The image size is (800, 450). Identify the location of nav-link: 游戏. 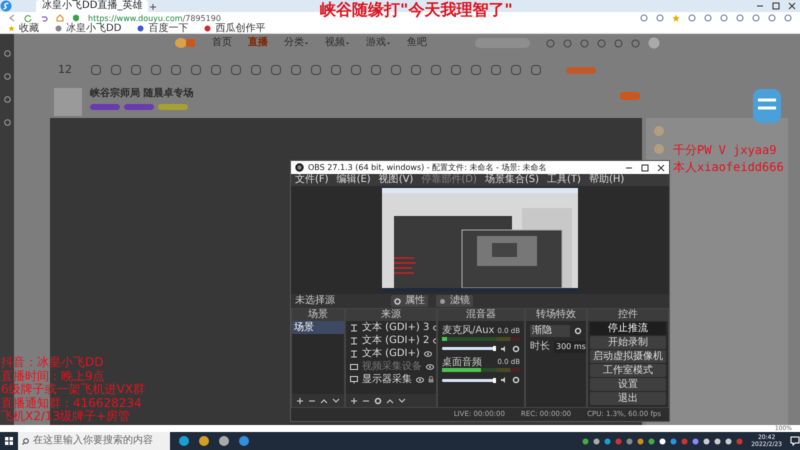
(378, 43).